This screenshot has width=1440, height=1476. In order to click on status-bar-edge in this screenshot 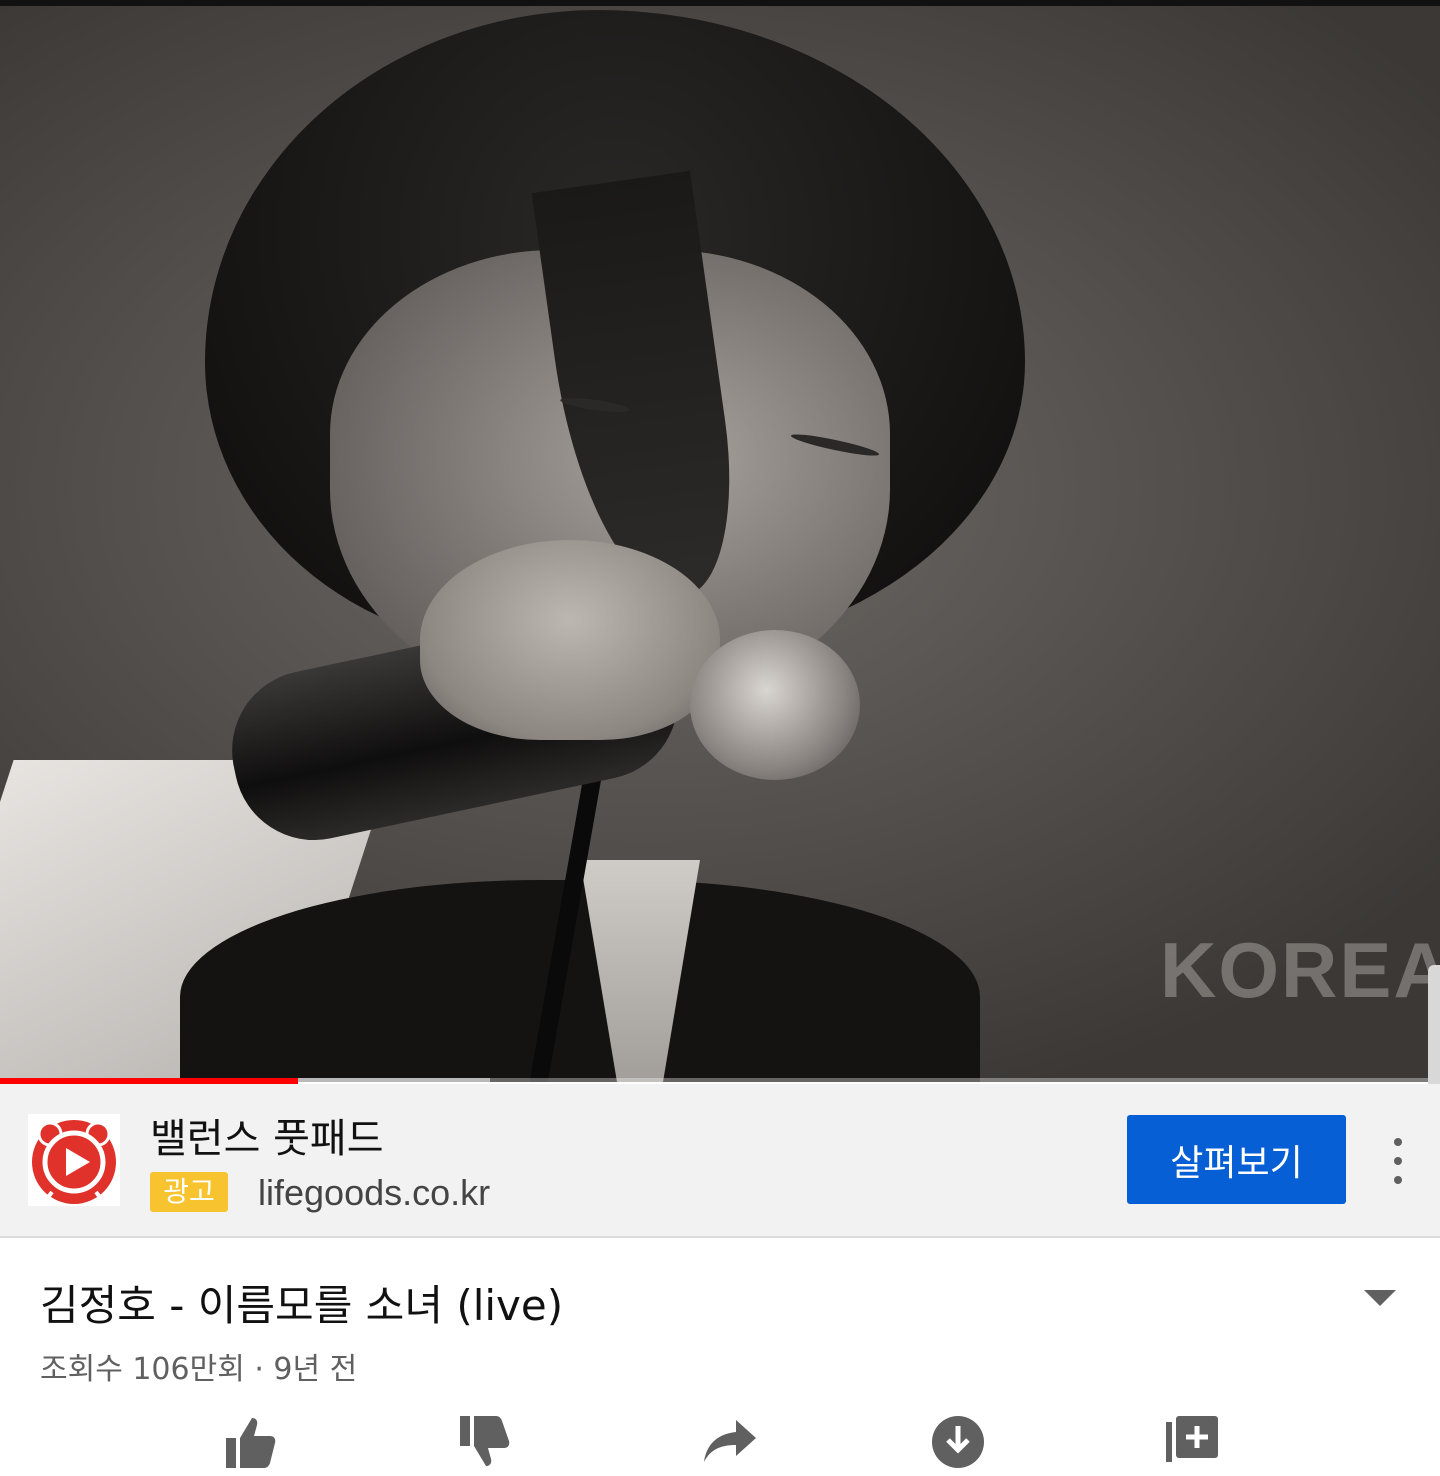, I will do `click(720, 3)`.